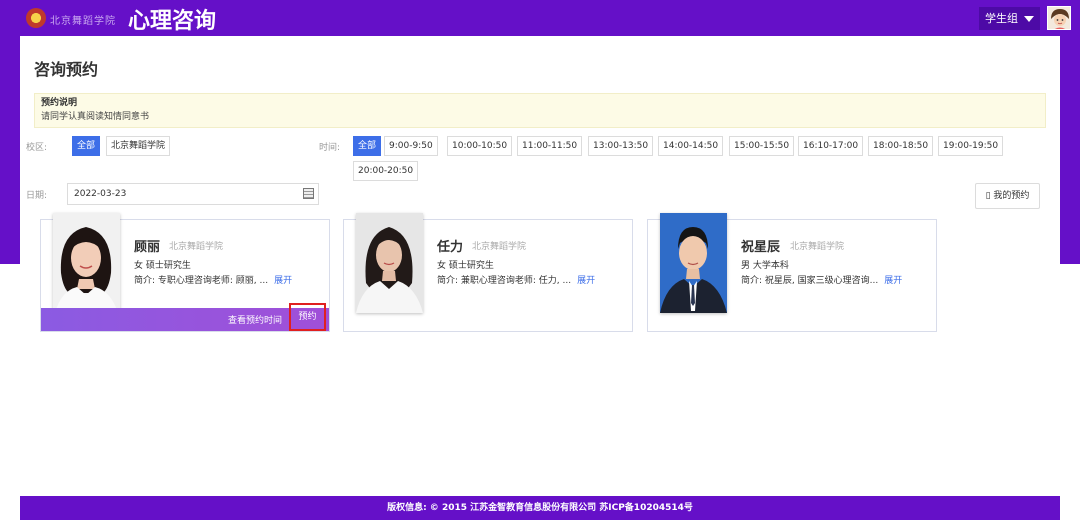 The image size is (1080, 520). I want to click on left-purple-band, so click(10, 150).